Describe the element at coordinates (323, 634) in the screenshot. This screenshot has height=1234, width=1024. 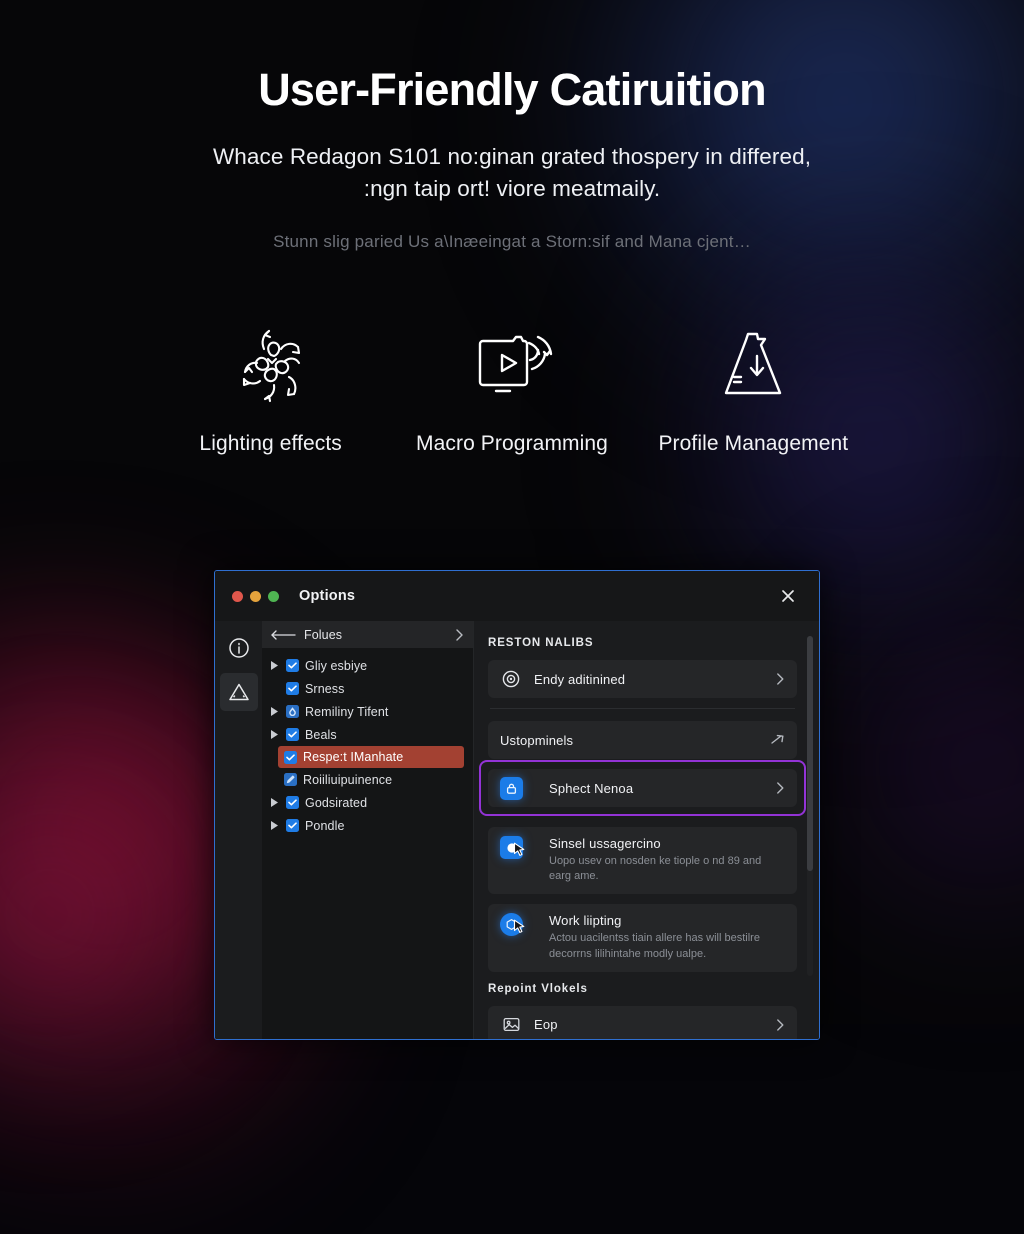
I see `tree-header-label: Folues` at that location.